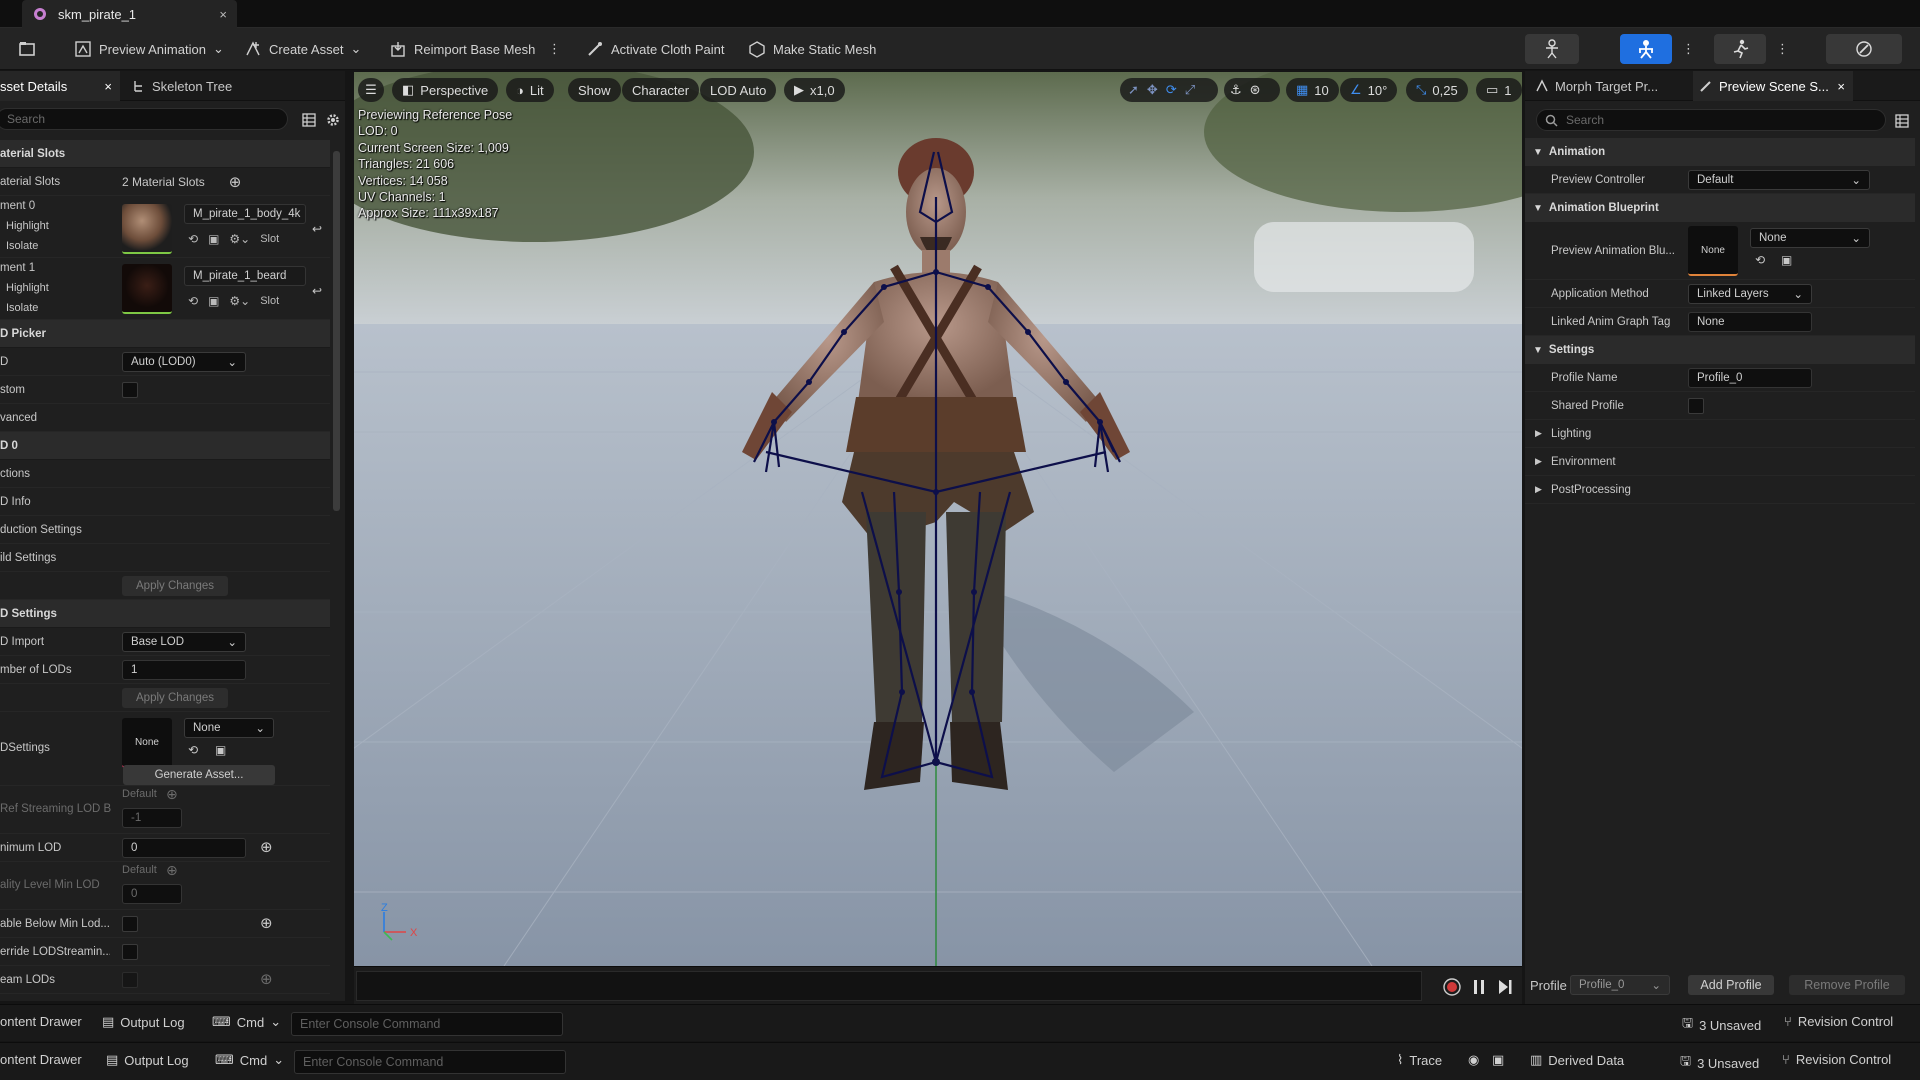  I want to click on lod-auto-button: LOD Auto, so click(738, 90).